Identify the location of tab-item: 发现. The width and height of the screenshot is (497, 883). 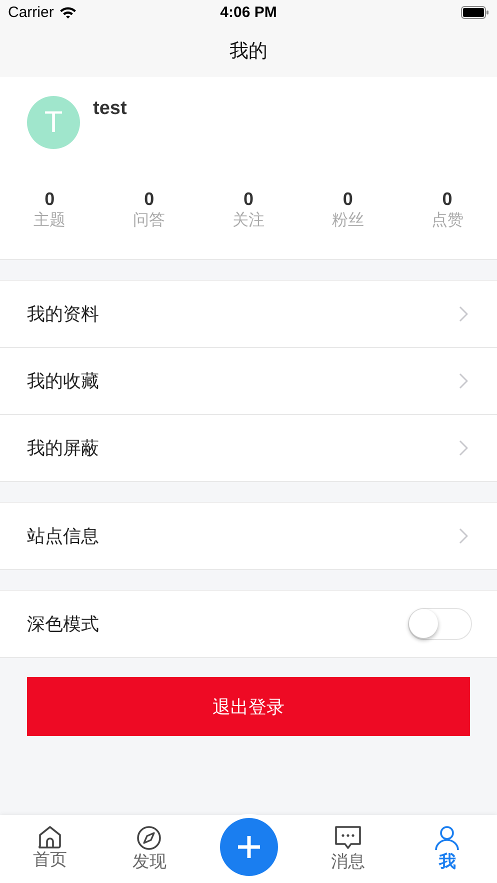
(149, 844).